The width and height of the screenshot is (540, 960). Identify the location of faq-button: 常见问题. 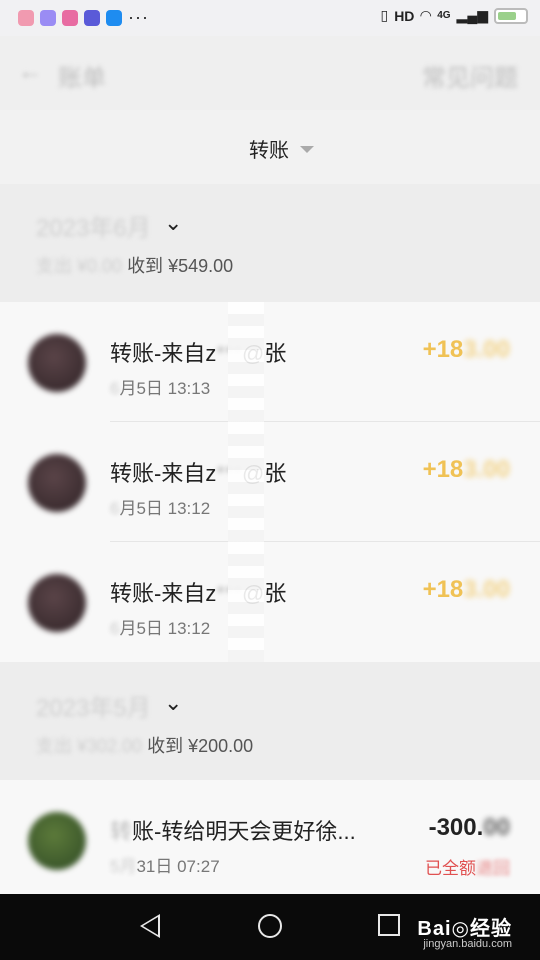
(470, 75).